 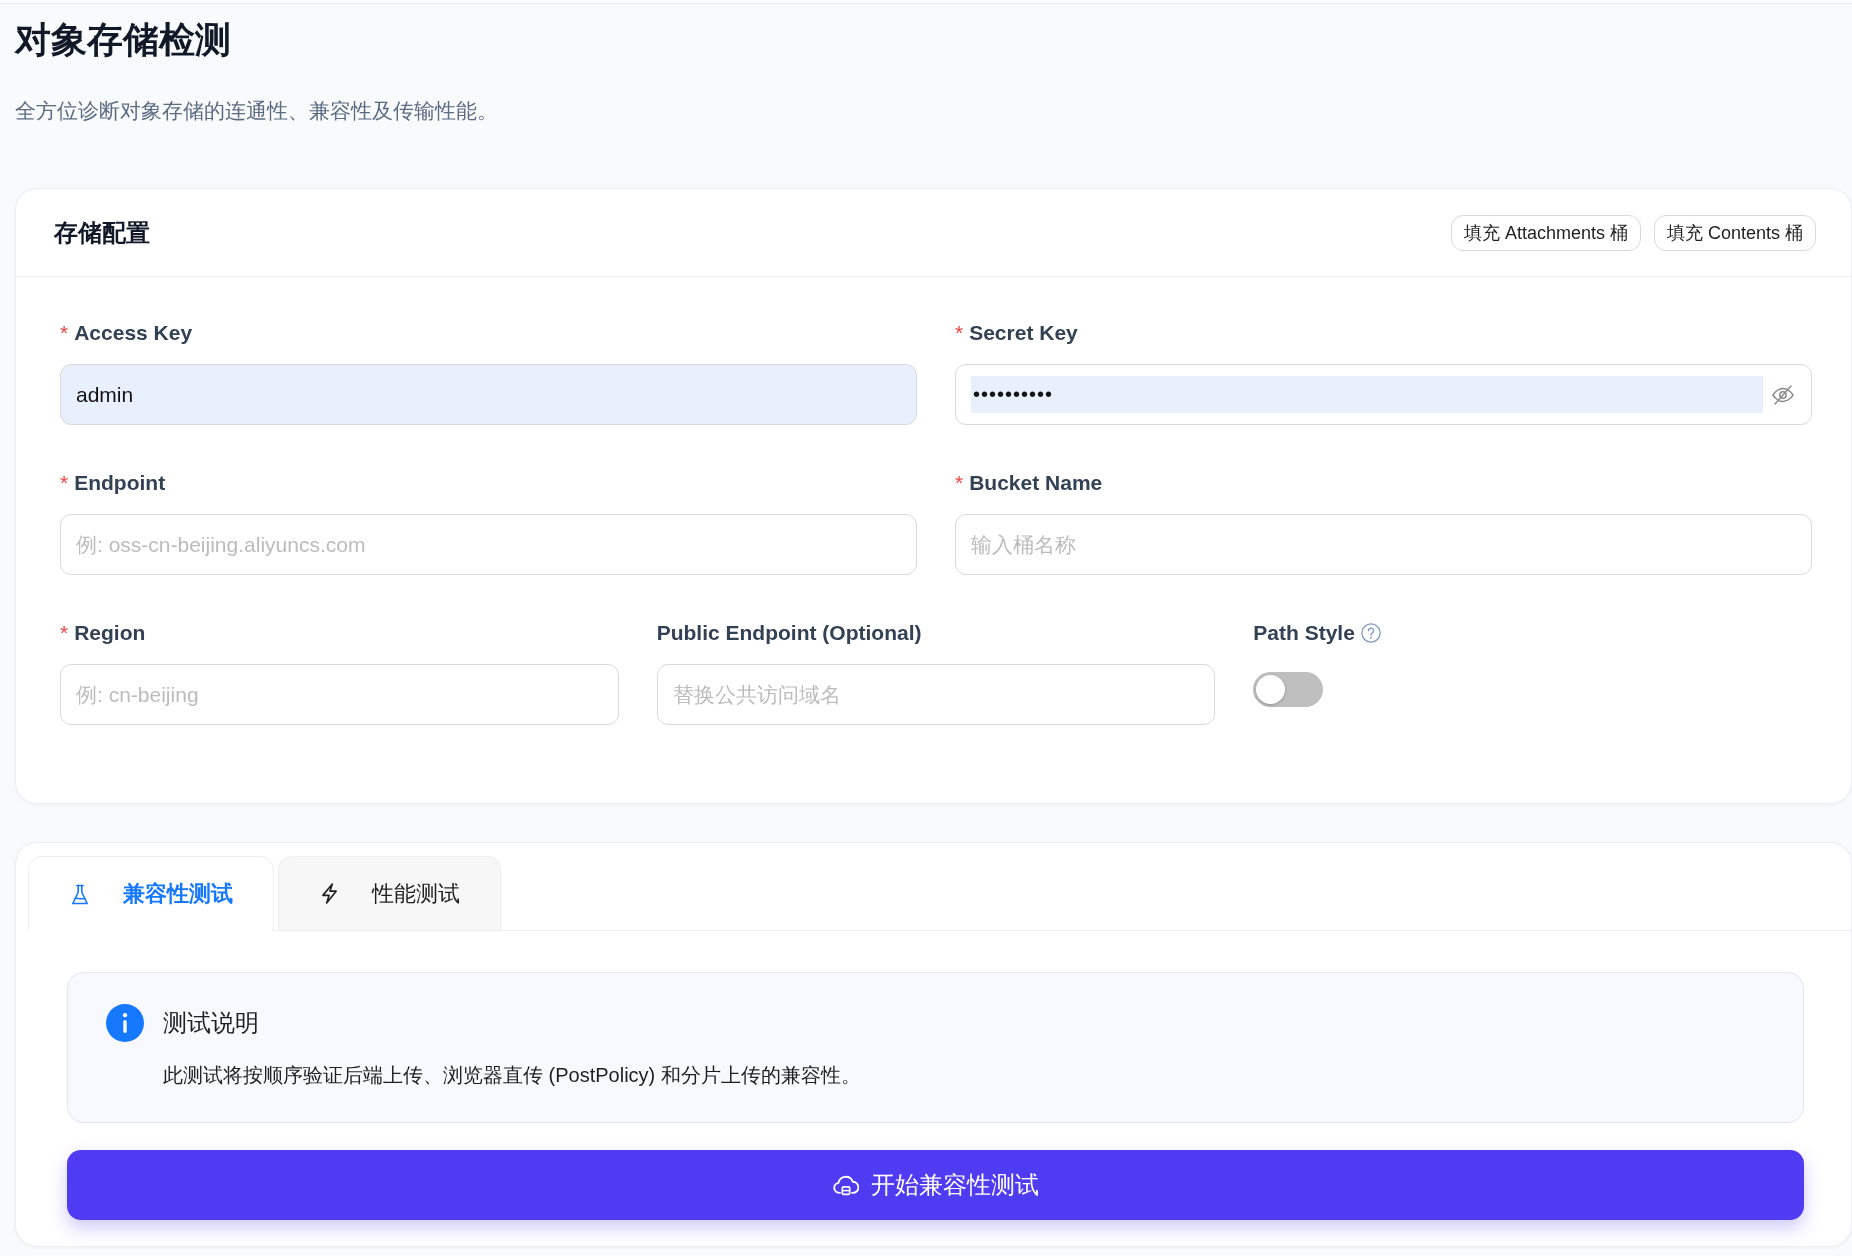 I want to click on page-subtitle: 全方位诊断对象存储的连通性、兼容性及传输性能。, so click(x=256, y=111).